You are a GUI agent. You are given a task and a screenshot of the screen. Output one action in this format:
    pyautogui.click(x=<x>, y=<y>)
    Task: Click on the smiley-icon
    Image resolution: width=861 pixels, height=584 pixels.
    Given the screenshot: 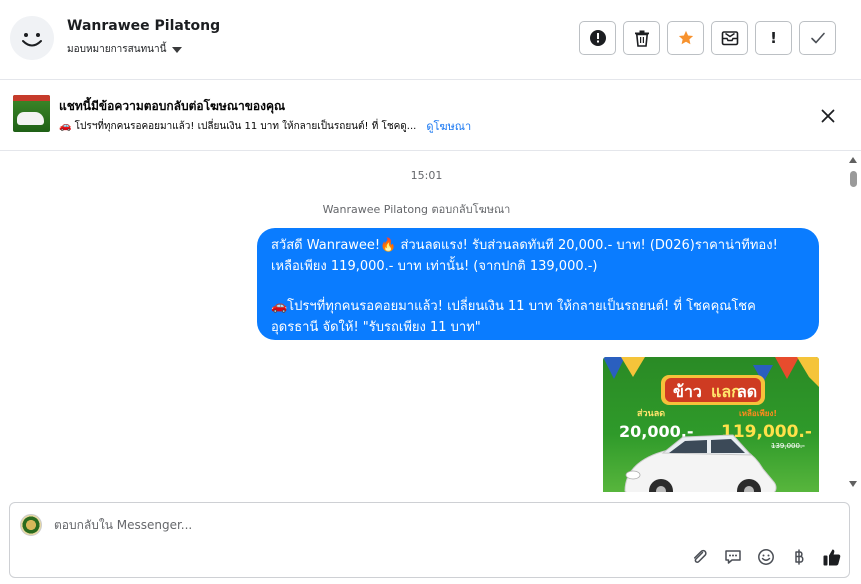 What is the action you would take?
    pyautogui.click(x=766, y=557)
    